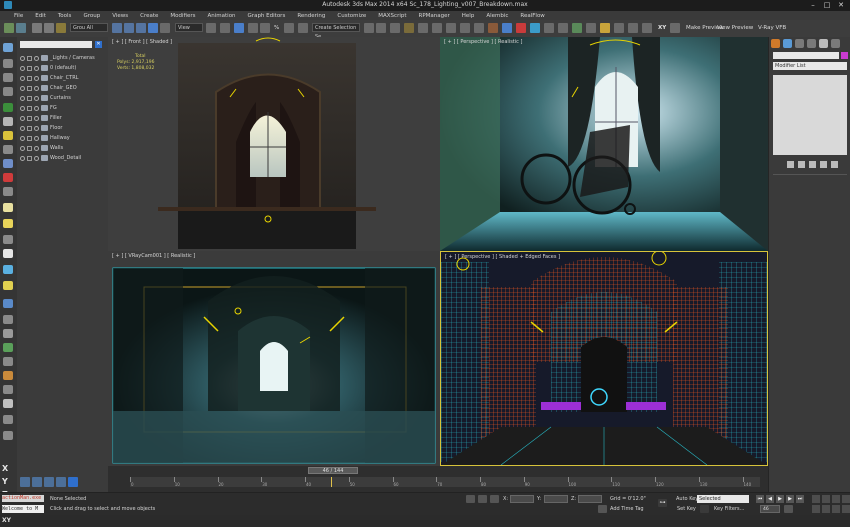 The image size is (850, 527). What do you see at coordinates (61, 482) in the screenshot?
I see `explorer-filter-icon` at bounding box center [61, 482].